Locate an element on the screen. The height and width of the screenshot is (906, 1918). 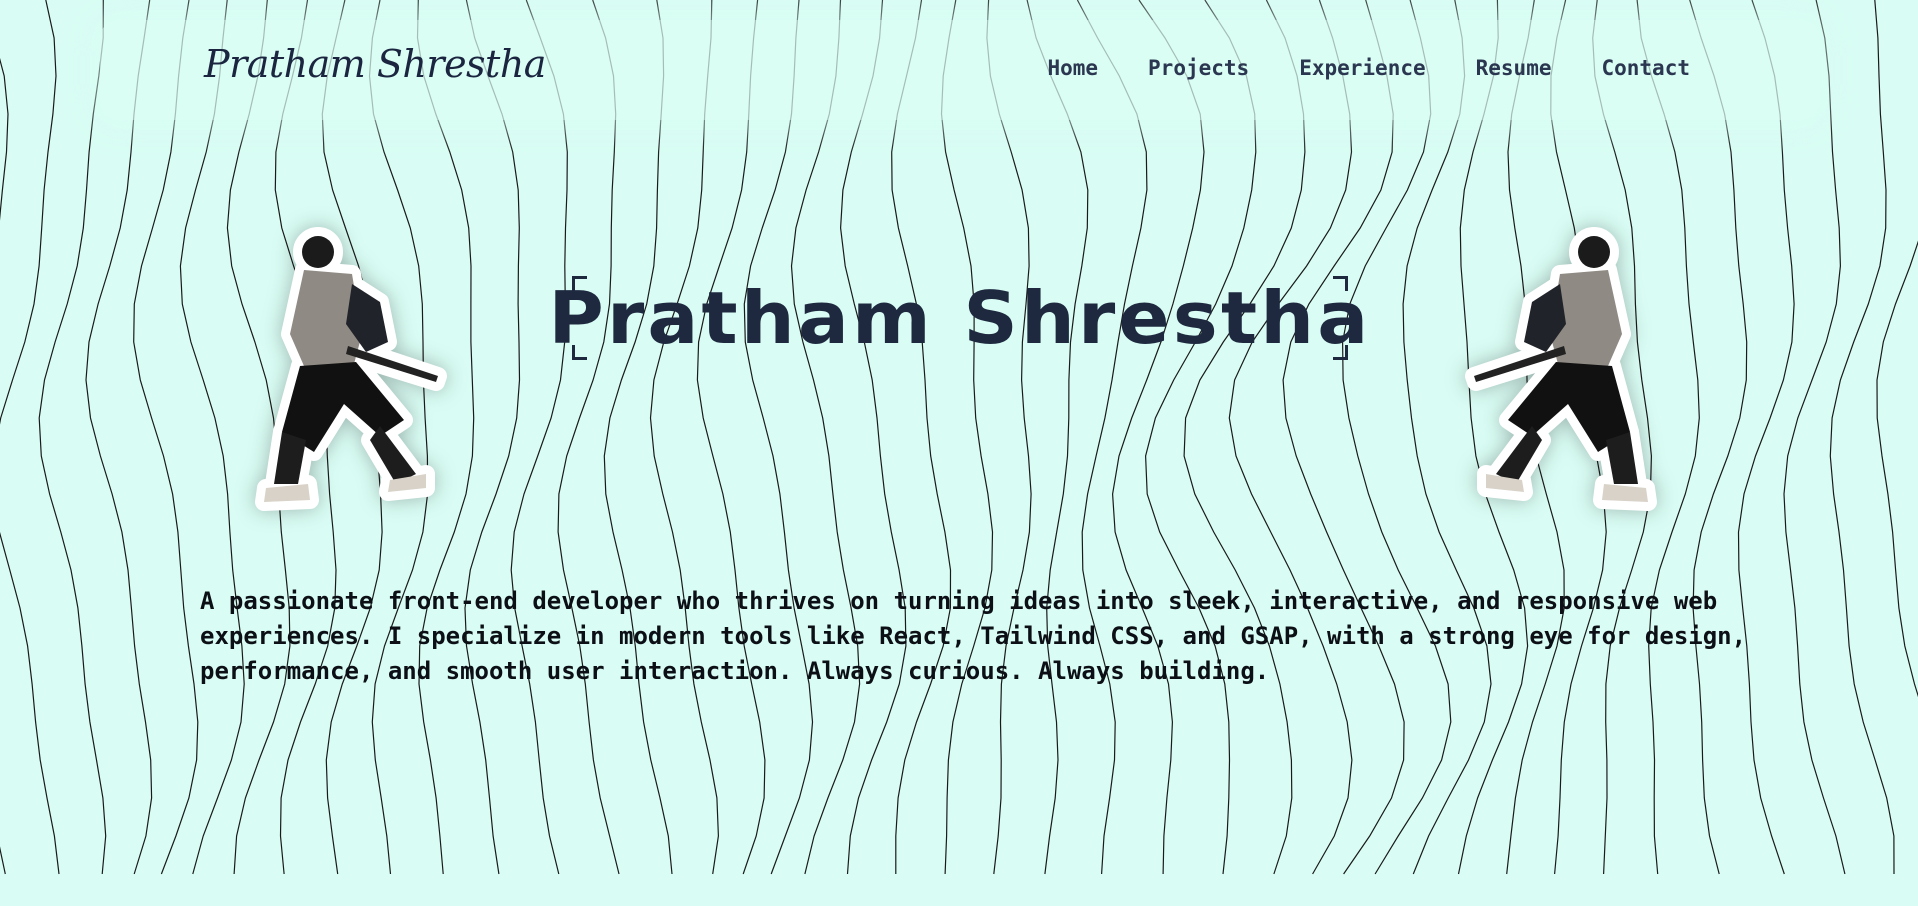
nav-links: Home Projects Experience Resume Contact is located at coordinates (1368, 68).